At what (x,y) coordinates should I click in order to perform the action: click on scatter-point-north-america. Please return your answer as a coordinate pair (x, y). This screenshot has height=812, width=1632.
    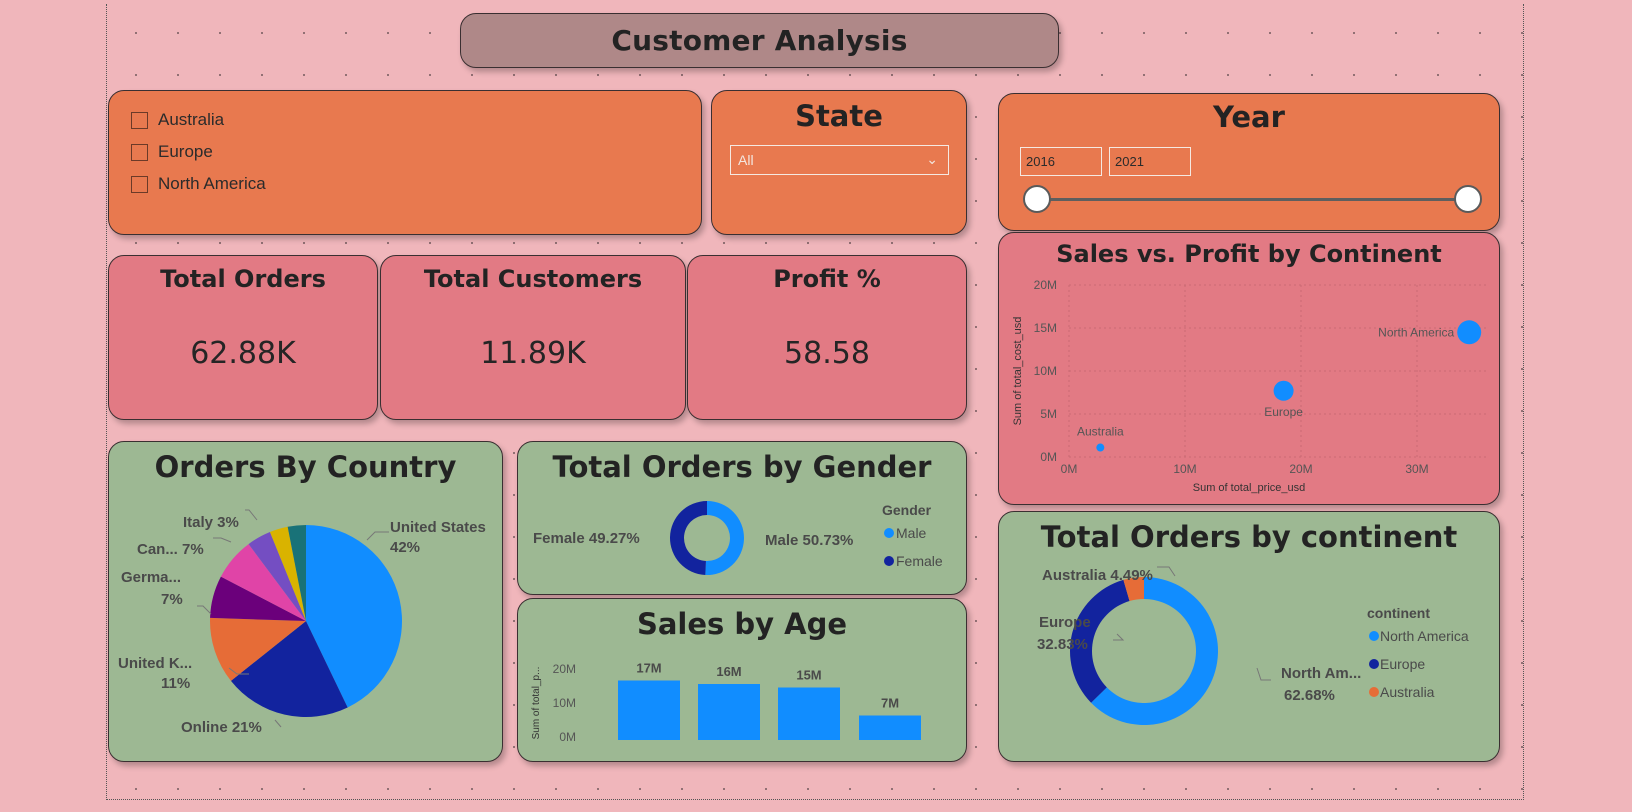
    Looking at the image, I should click on (1469, 332).